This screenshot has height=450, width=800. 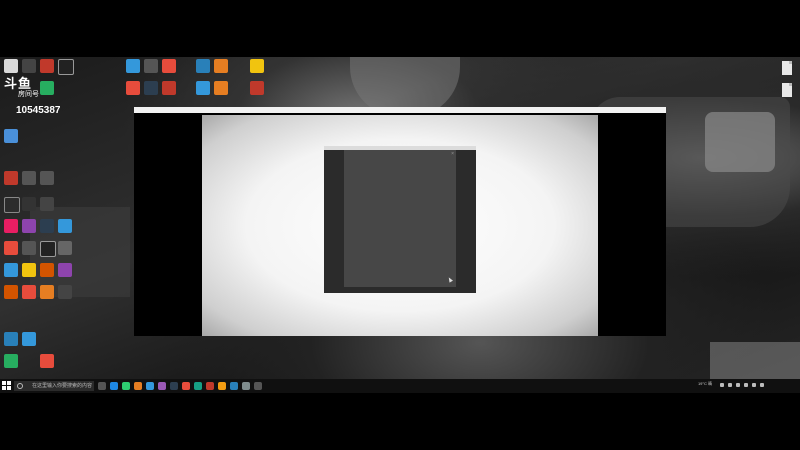 What do you see at coordinates (450, 279) in the screenshot?
I see `mouse-cursor-icon` at bounding box center [450, 279].